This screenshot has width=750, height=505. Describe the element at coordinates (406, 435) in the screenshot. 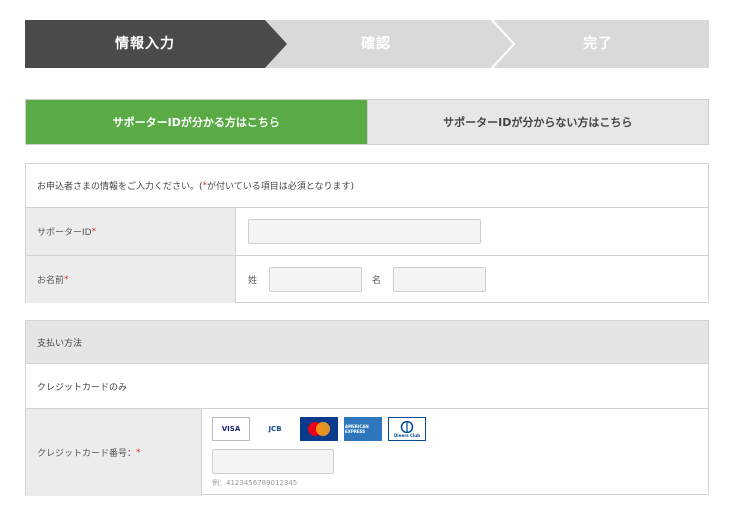

I see `diners-logo-text: Diners Club` at that location.